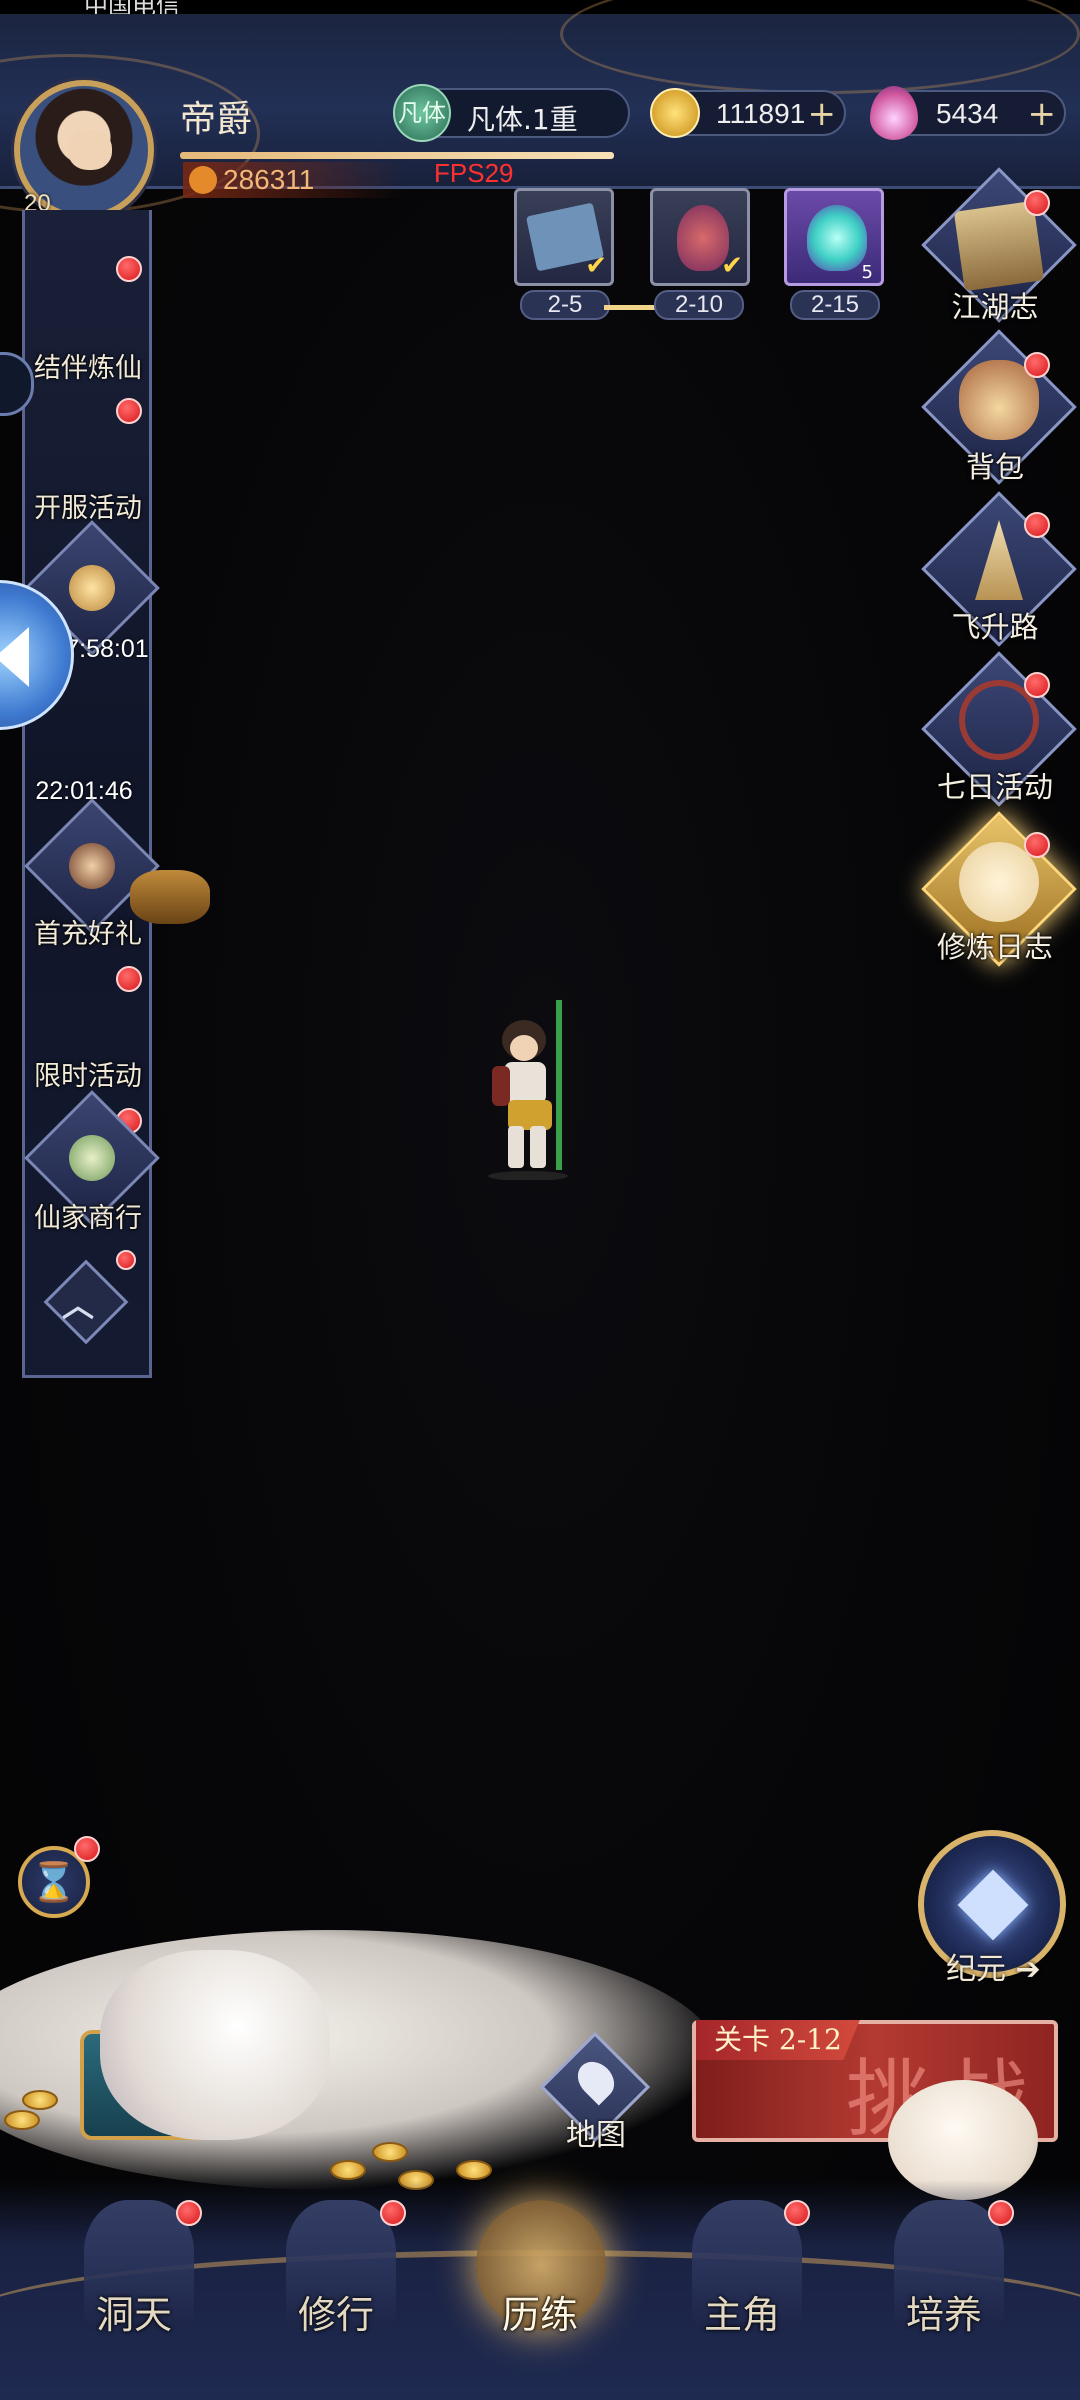  I want to click on right-menu-jianghu: 江湖志, so click(995, 305).